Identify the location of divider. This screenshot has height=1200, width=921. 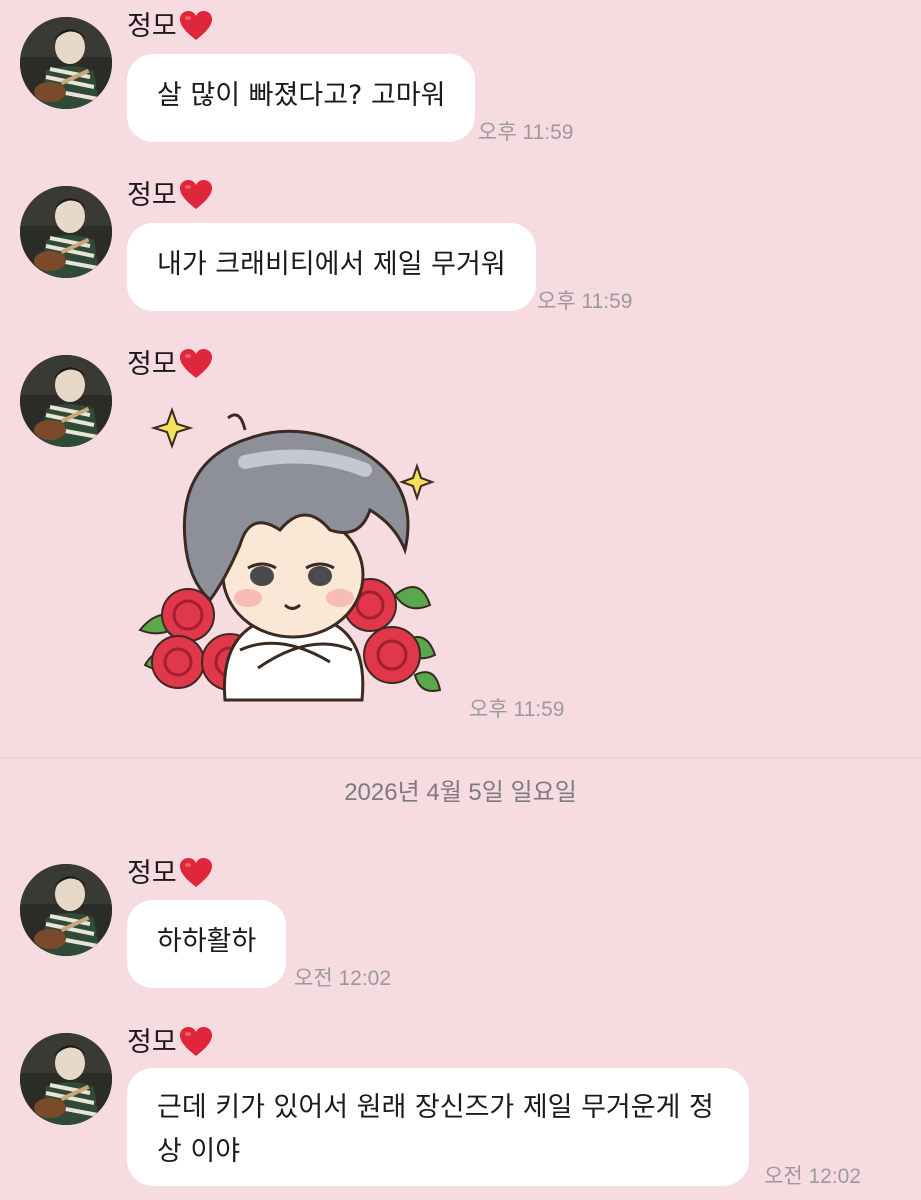
(460, 758).